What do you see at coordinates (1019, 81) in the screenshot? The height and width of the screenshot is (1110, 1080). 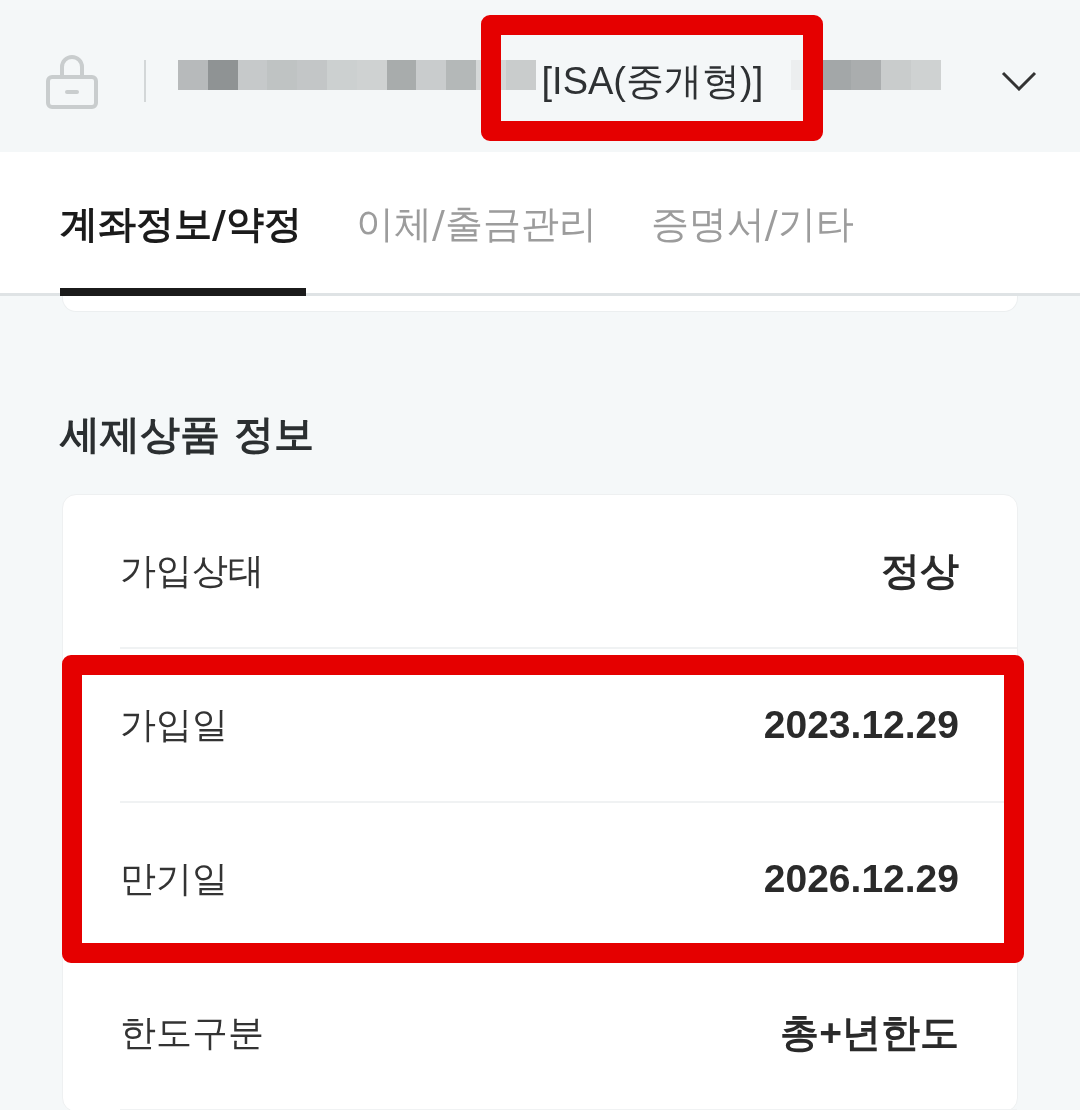 I see `chevron-down-icon` at bounding box center [1019, 81].